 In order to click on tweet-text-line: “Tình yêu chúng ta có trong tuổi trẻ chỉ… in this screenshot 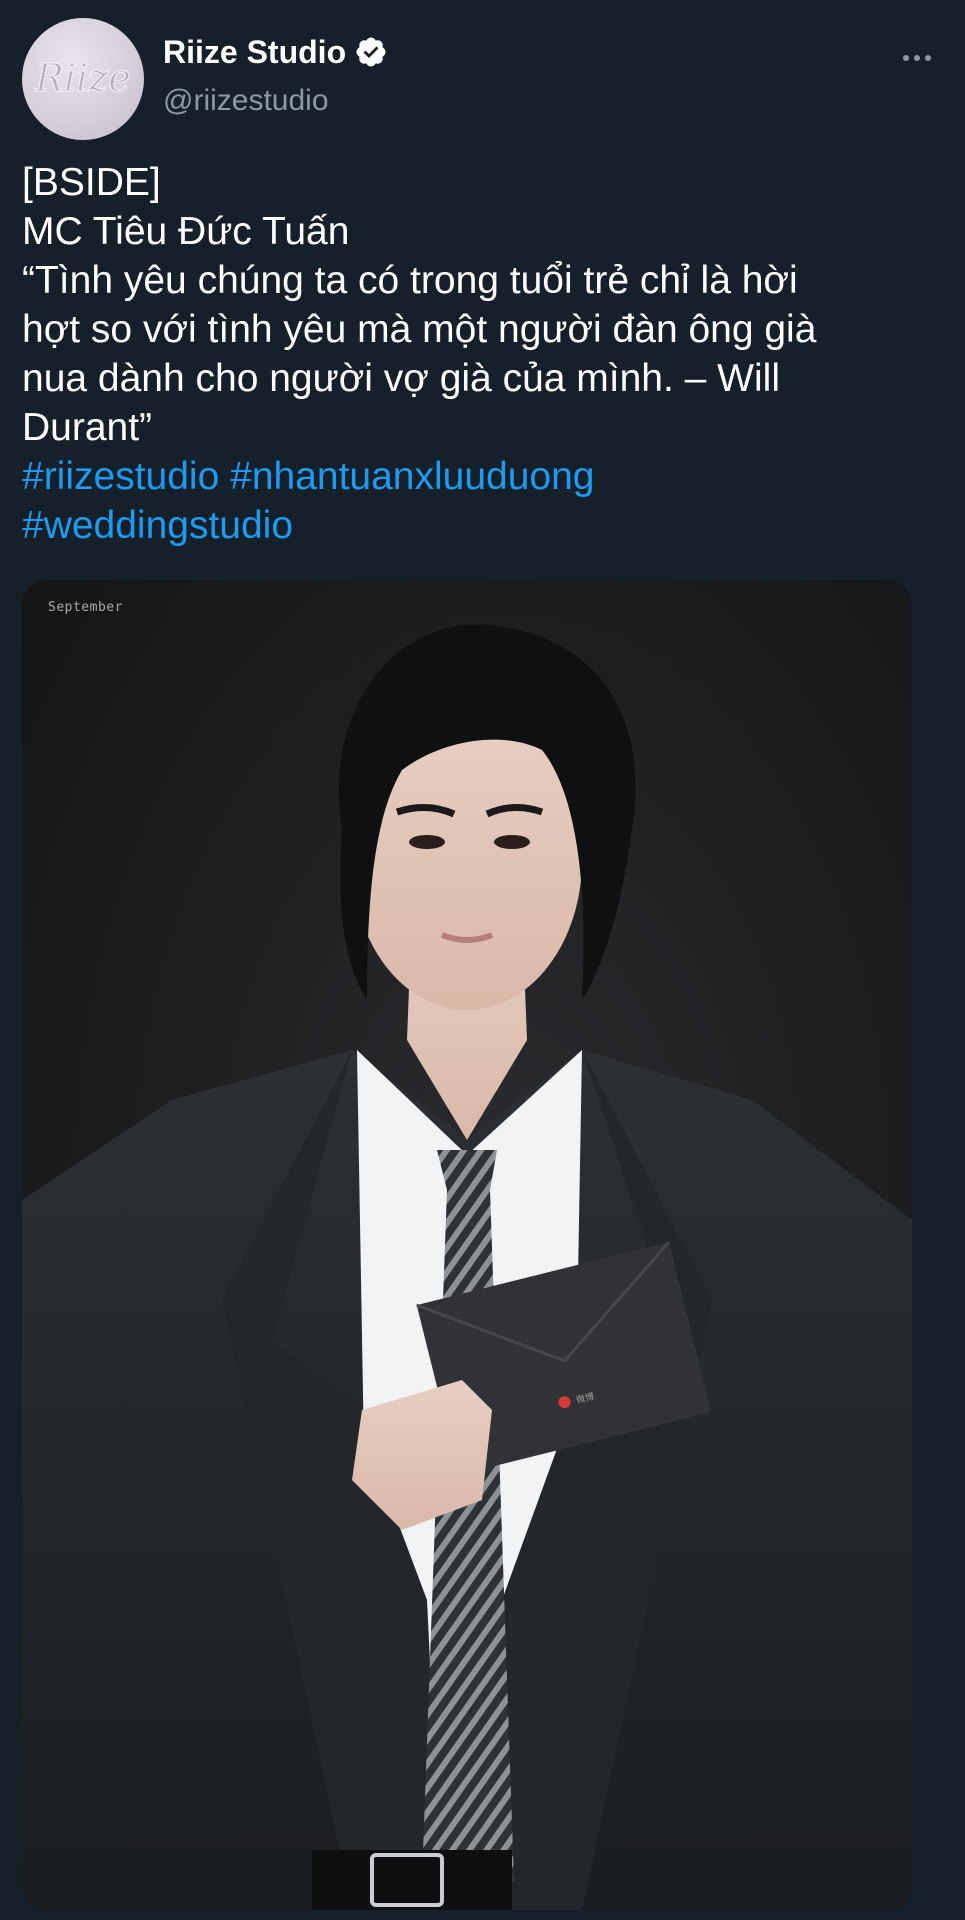, I will do `click(410, 280)`.